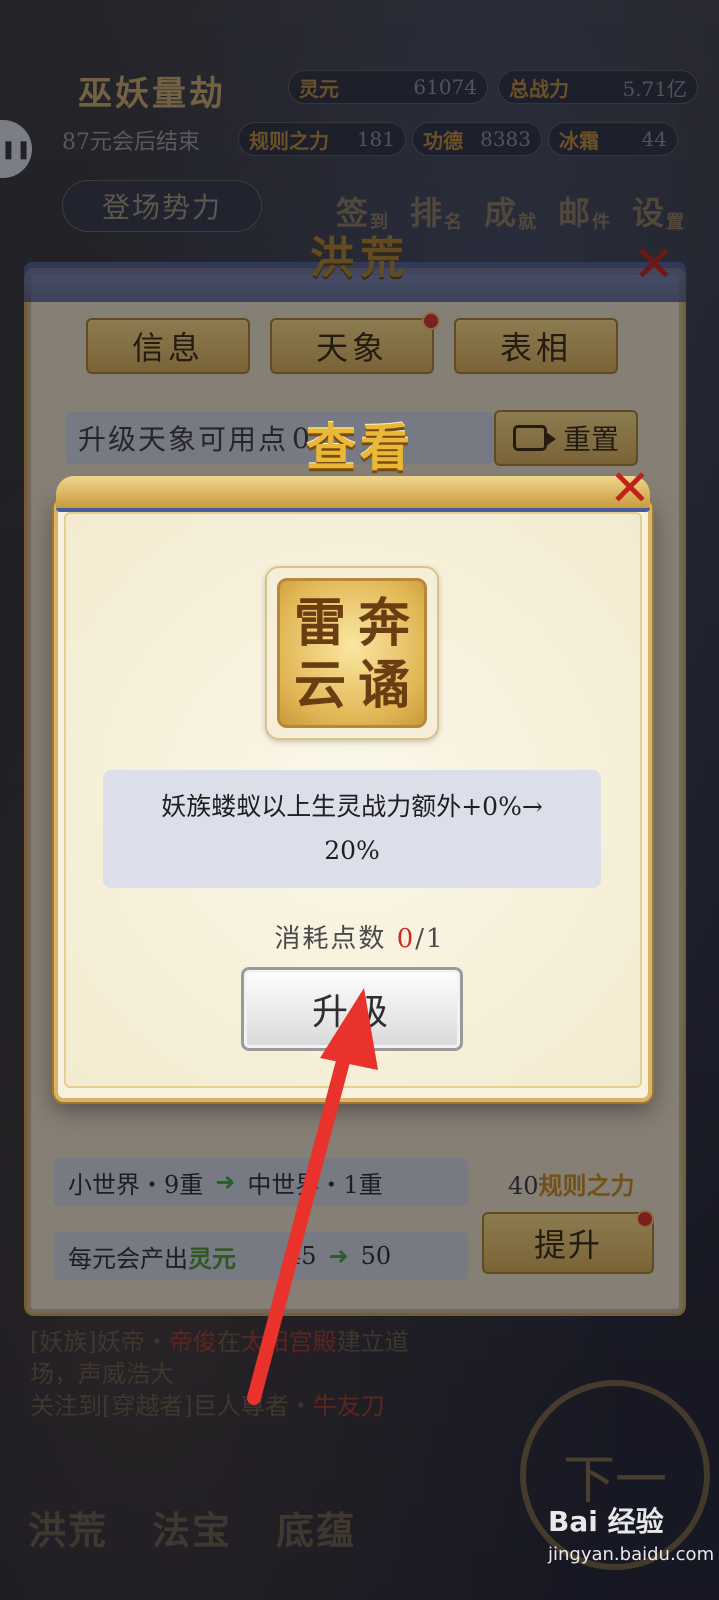 The width and height of the screenshot is (719, 1600). What do you see at coordinates (360, 447) in the screenshot?
I see `modal-title: 查看` at bounding box center [360, 447].